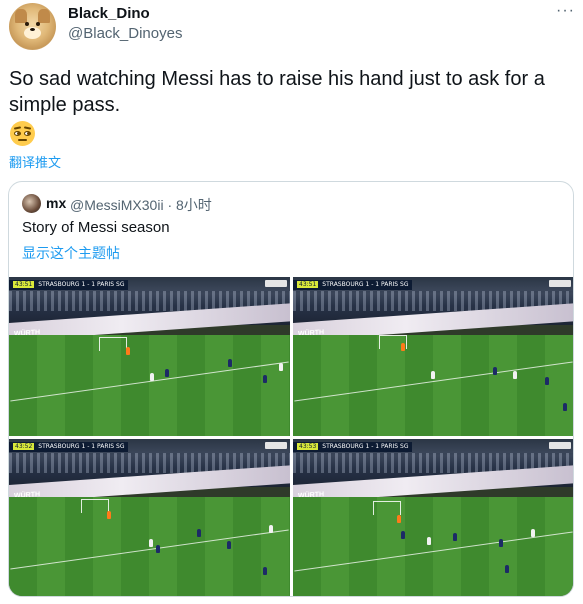 This screenshot has height=604, width=583. Describe the element at coordinates (109, 13) in the screenshot. I see `author-display-name: Black_Dino` at that location.